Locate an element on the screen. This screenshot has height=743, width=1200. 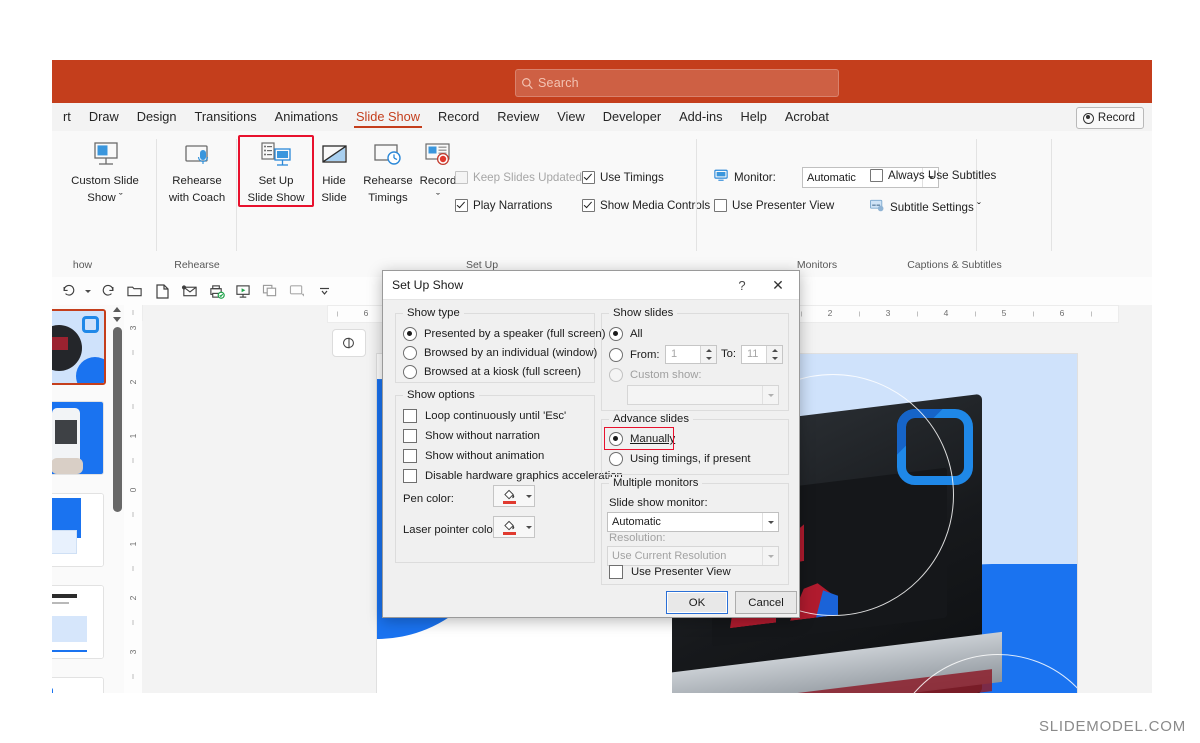
radio-browsed-at-kiosk: Browsed at a kiosk (full screen) is located at coordinates (492, 372).